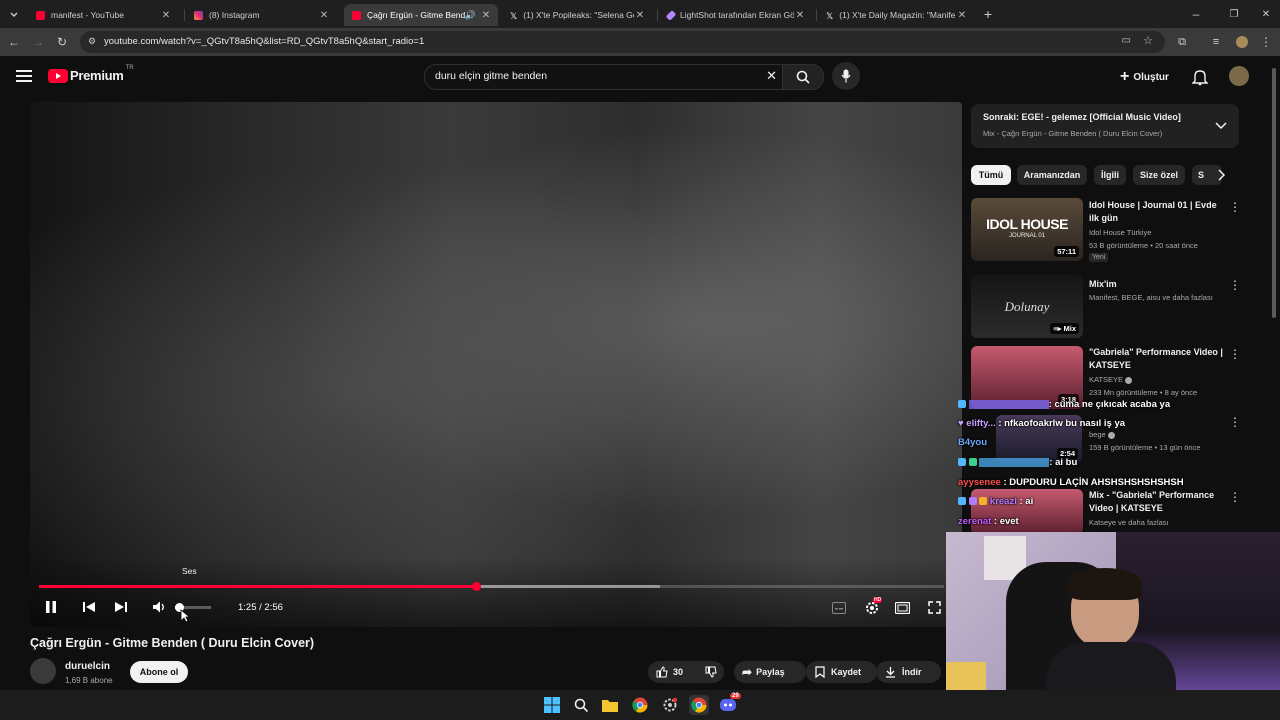  I want to click on search-icon, so click(581, 705).